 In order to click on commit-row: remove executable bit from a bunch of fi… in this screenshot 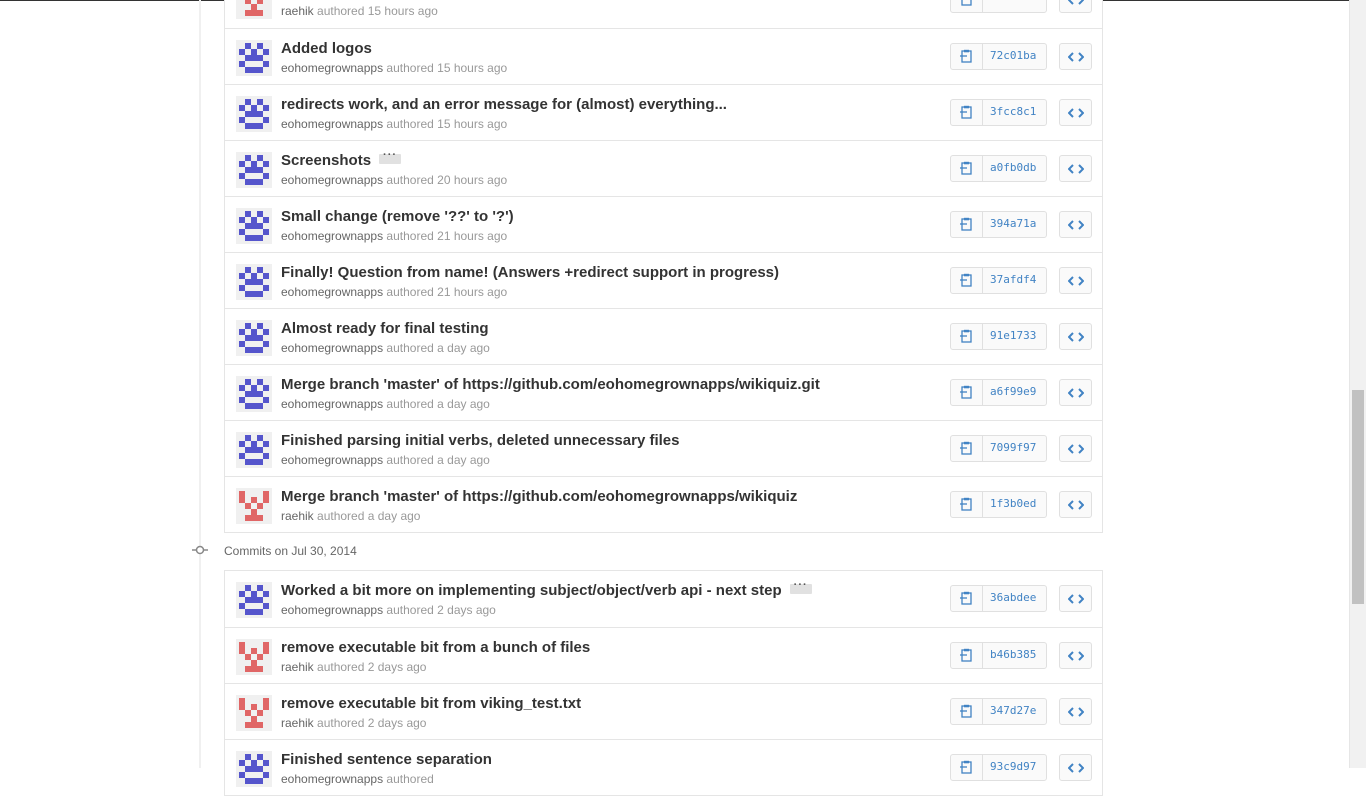, I will do `click(663, 655)`.